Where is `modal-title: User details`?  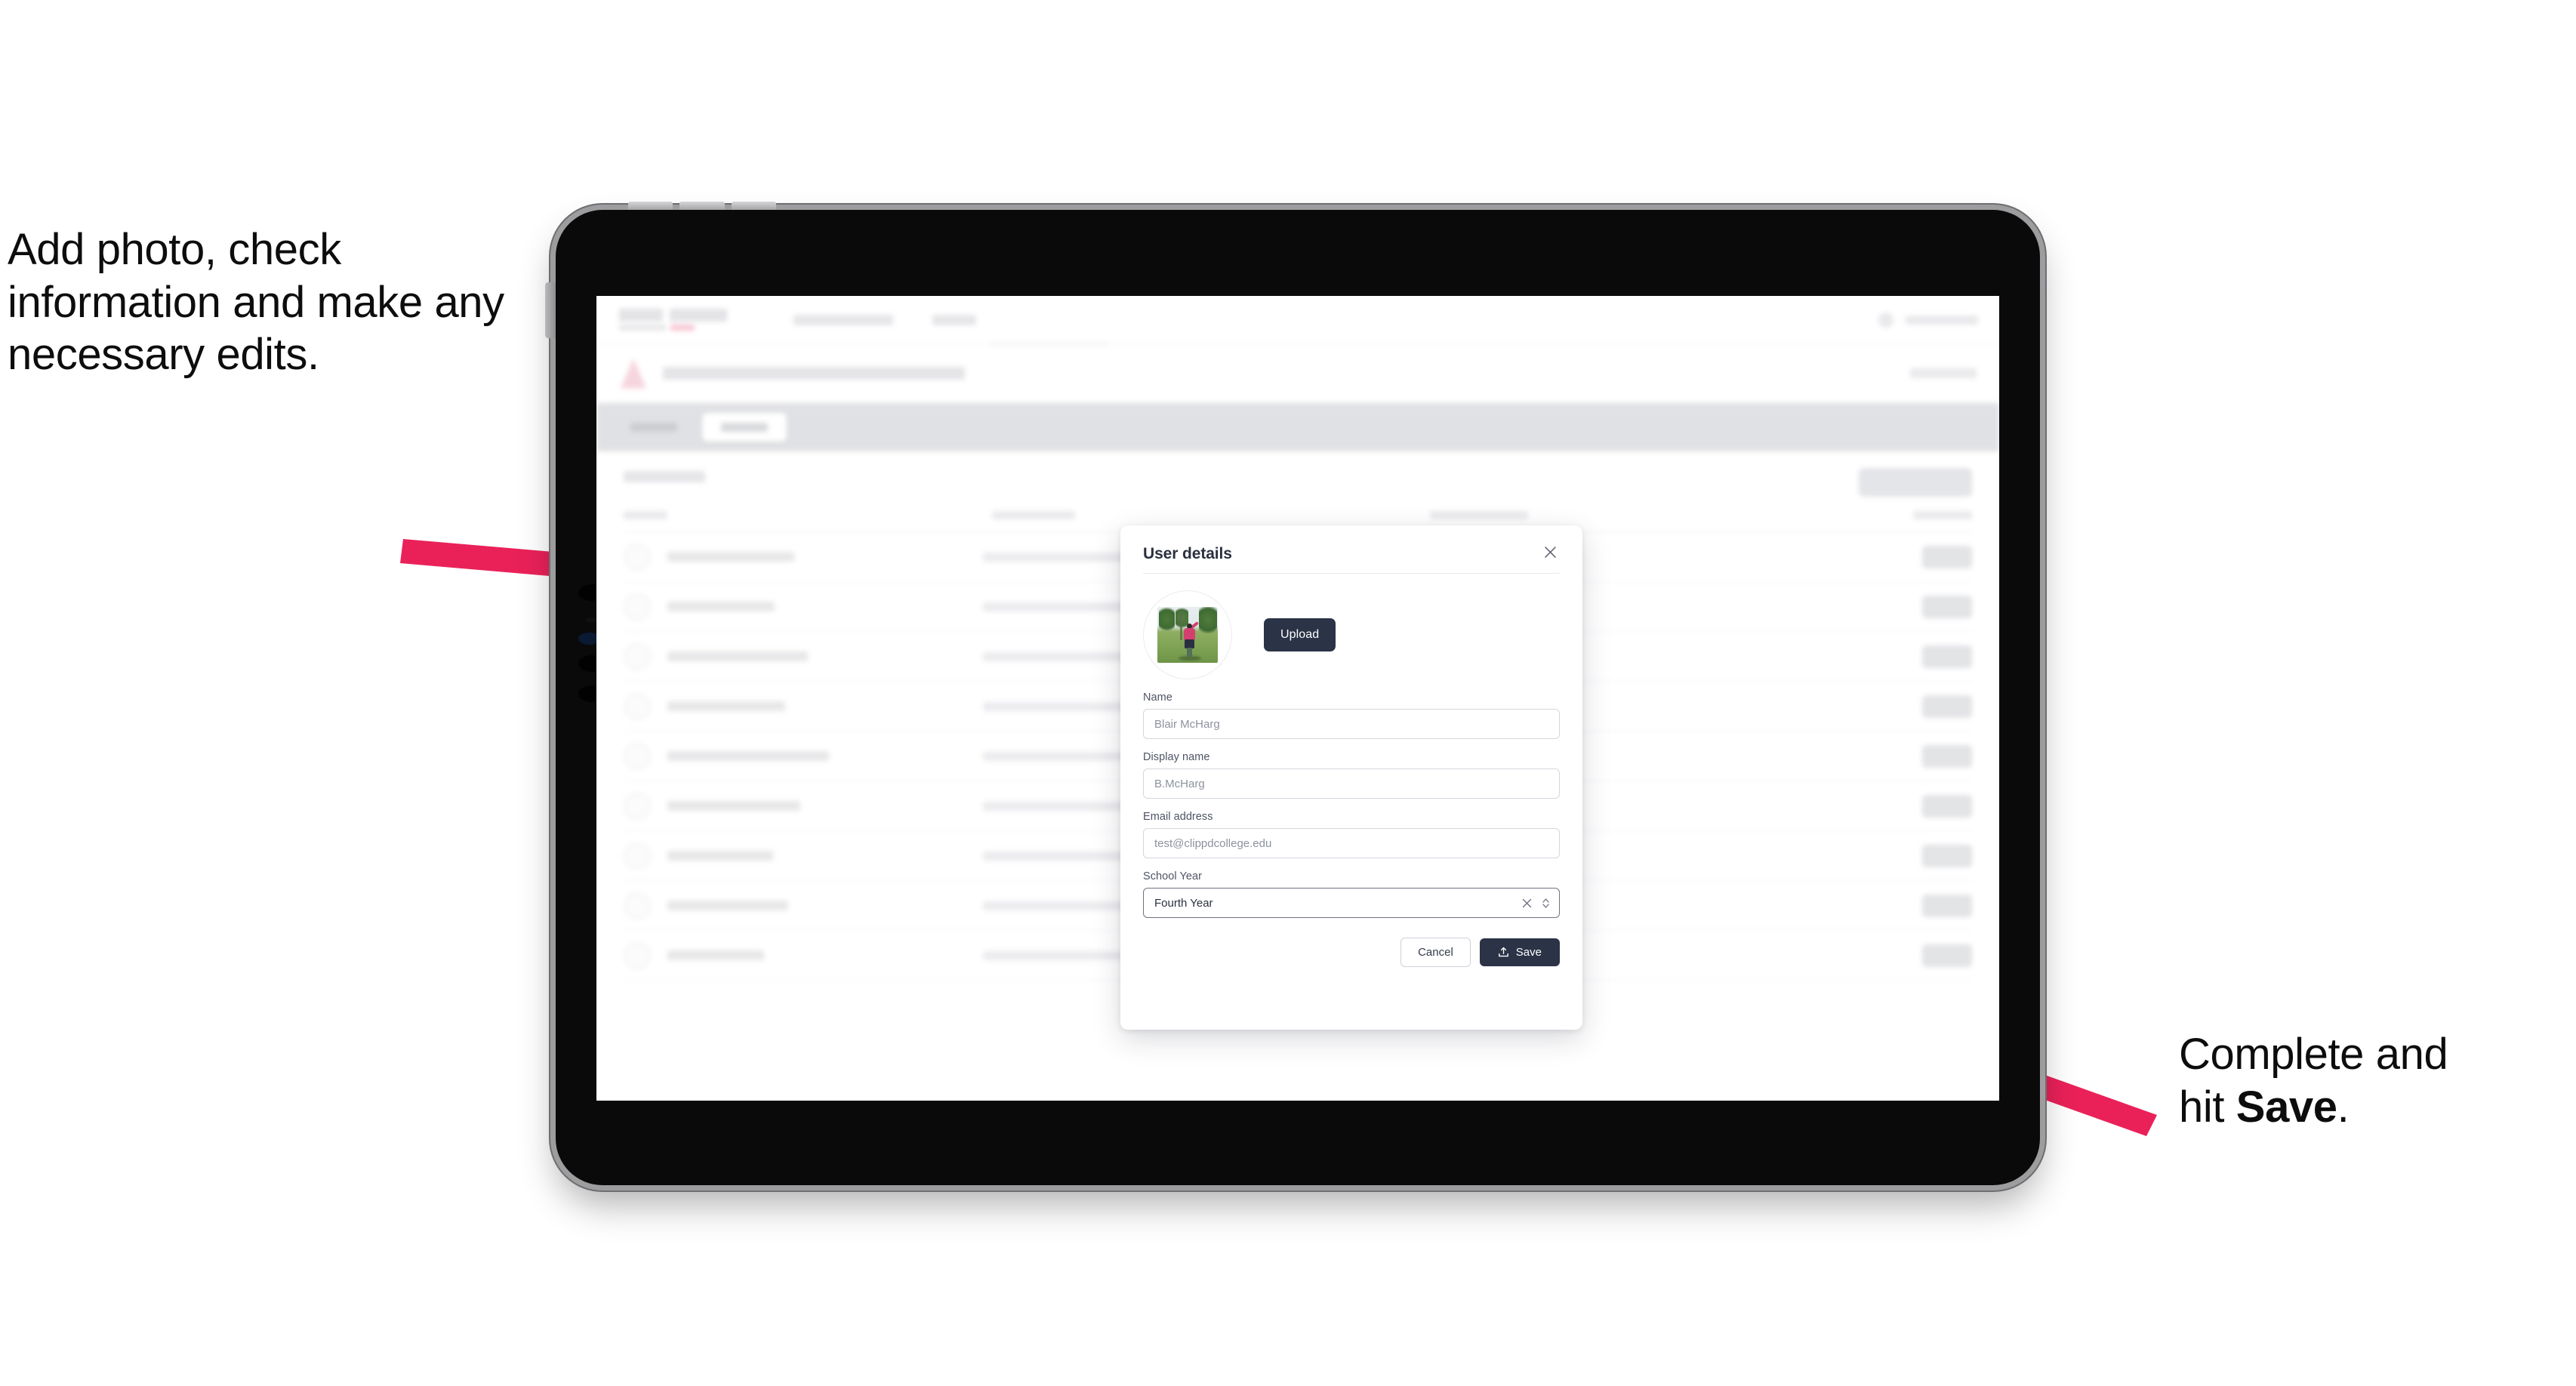
modal-title: User details is located at coordinates (1187, 553).